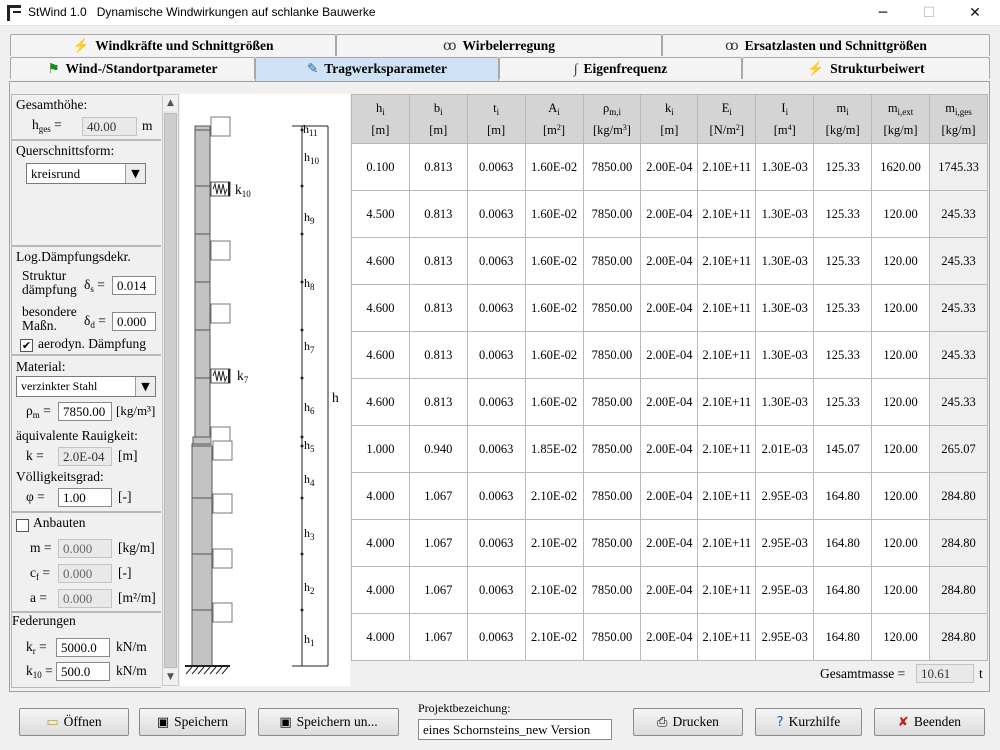 The height and width of the screenshot is (750, 1000). Describe the element at coordinates (170, 677) in the screenshot. I see `scroll-down-icon: ▼` at that location.